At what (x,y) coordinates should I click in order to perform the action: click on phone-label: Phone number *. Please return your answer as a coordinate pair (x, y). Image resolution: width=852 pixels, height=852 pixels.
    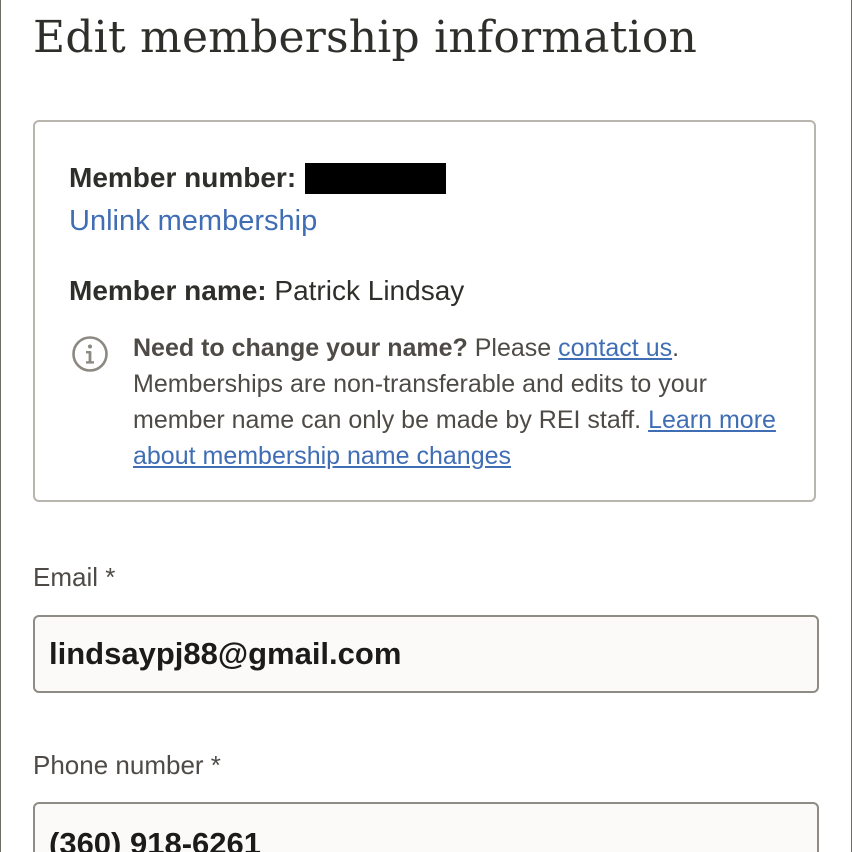
    Looking at the image, I should click on (127, 765).